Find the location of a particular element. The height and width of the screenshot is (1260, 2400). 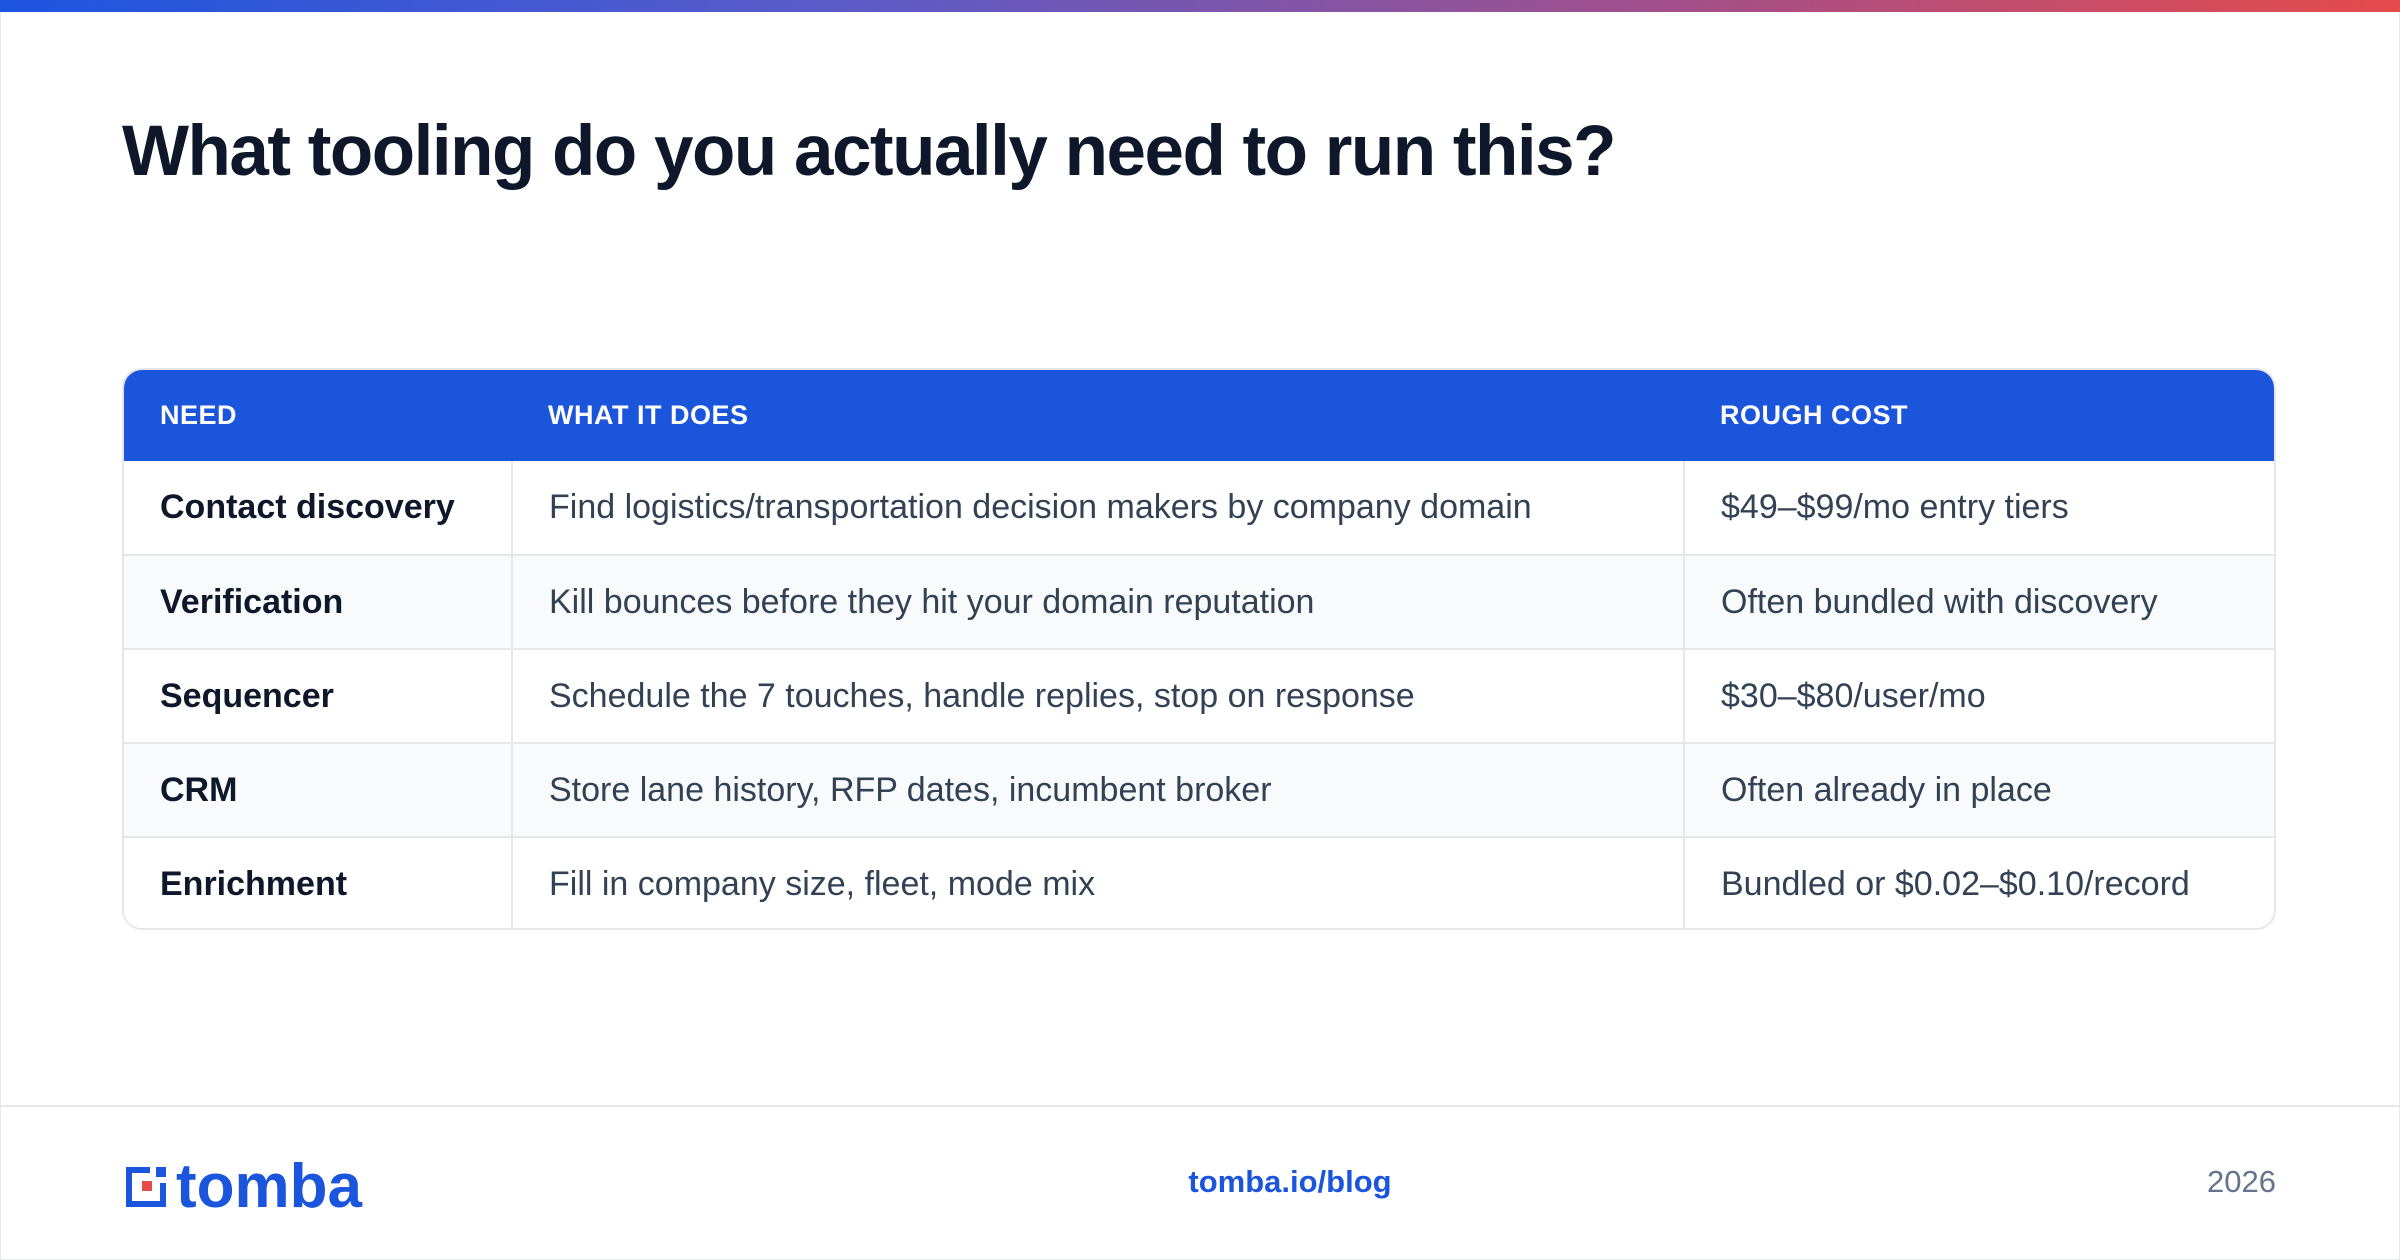

footer-divider is located at coordinates (1200, 1106).